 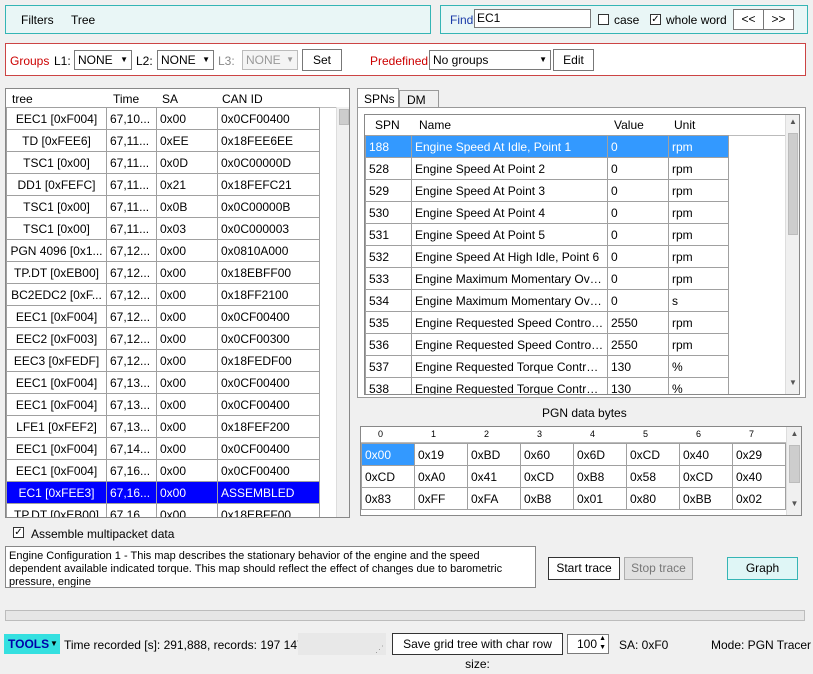 I want to click on table-row: 0x83 0xFF 0xFA 0xB8 0x01 0x80 0xBB 0x02, so click(x=573, y=498).